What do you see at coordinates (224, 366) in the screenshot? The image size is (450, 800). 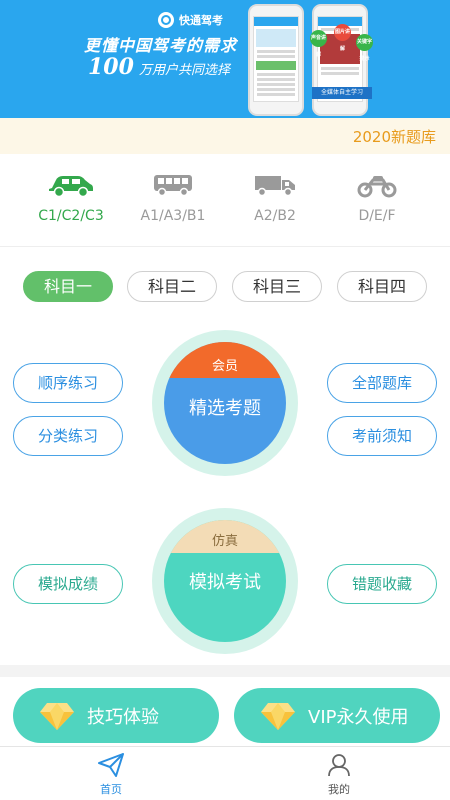 I see `member-tag: 会员` at bounding box center [224, 366].